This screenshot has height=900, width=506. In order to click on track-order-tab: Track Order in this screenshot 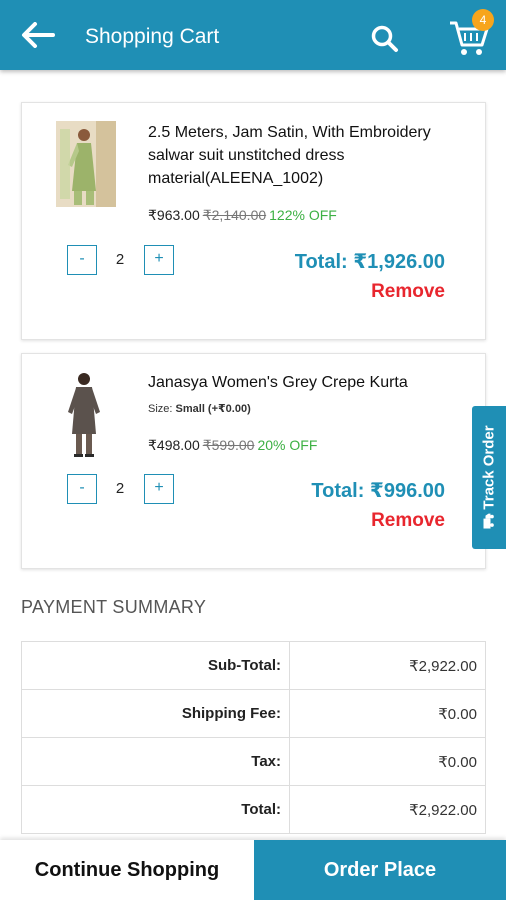, I will do `click(489, 477)`.